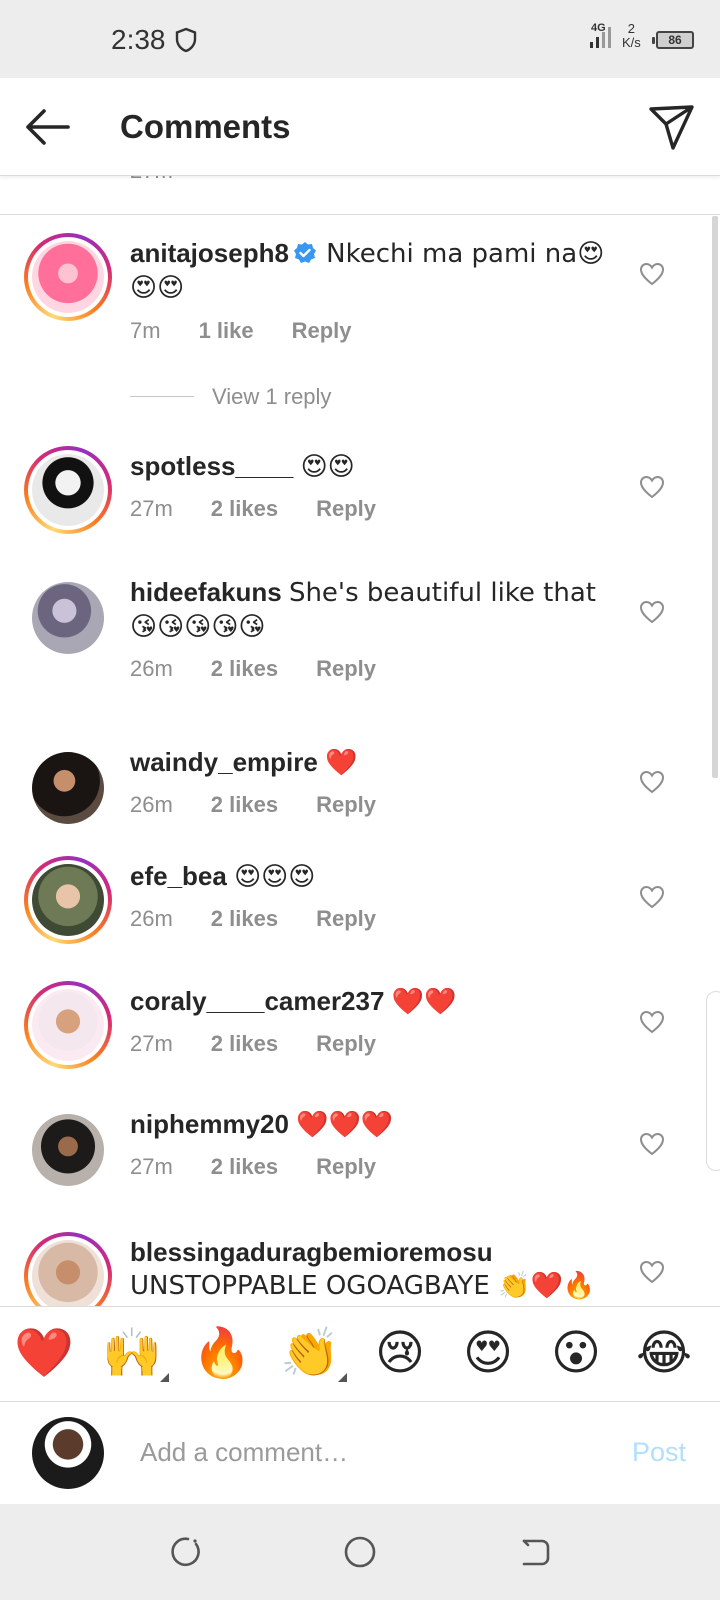 The height and width of the screenshot is (1600, 720). Describe the element at coordinates (275, 877) in the screenshot. I see `comment-body: 😍😍😍` at that location.